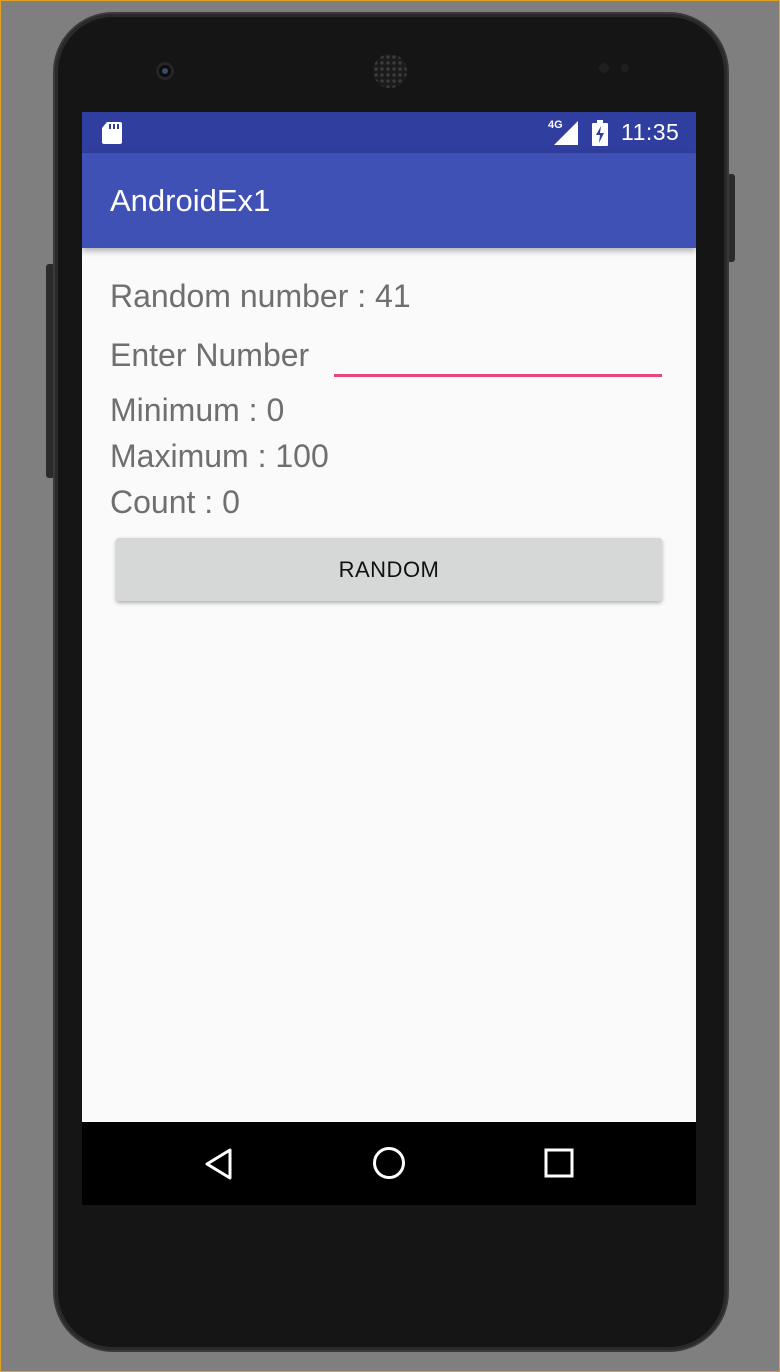 The image size is (780, 1372). I want to click on volume-button, so click(50, 371).